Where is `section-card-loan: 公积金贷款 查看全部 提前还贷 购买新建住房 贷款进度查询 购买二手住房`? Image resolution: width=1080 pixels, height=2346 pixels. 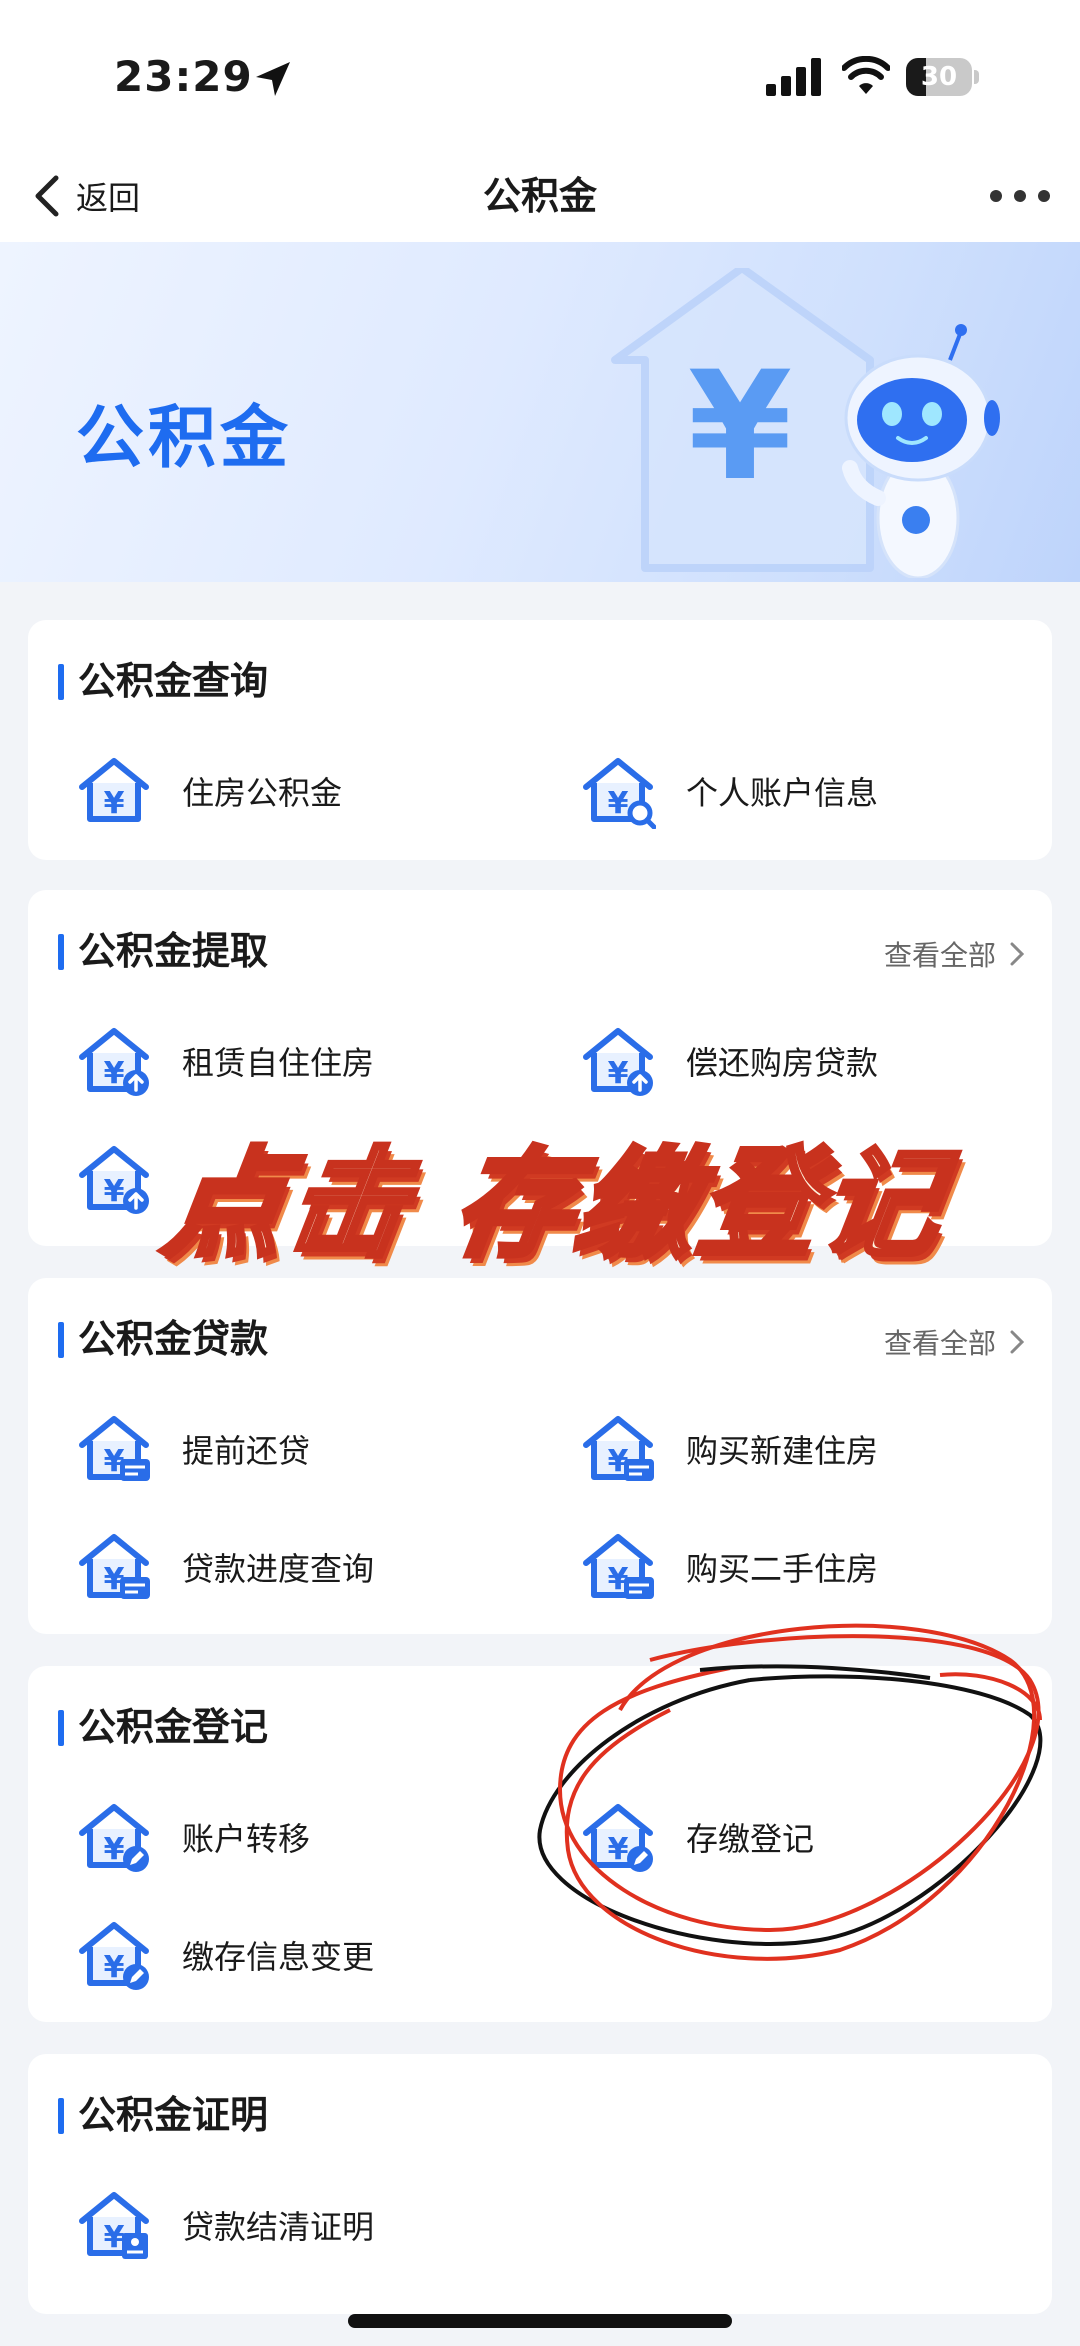
section-card-loan: 公积金贷款 查看全部 提前还贷 购买新建住房 贷款进度查询 购买二手住房 is located at coordinates (540, 1456).